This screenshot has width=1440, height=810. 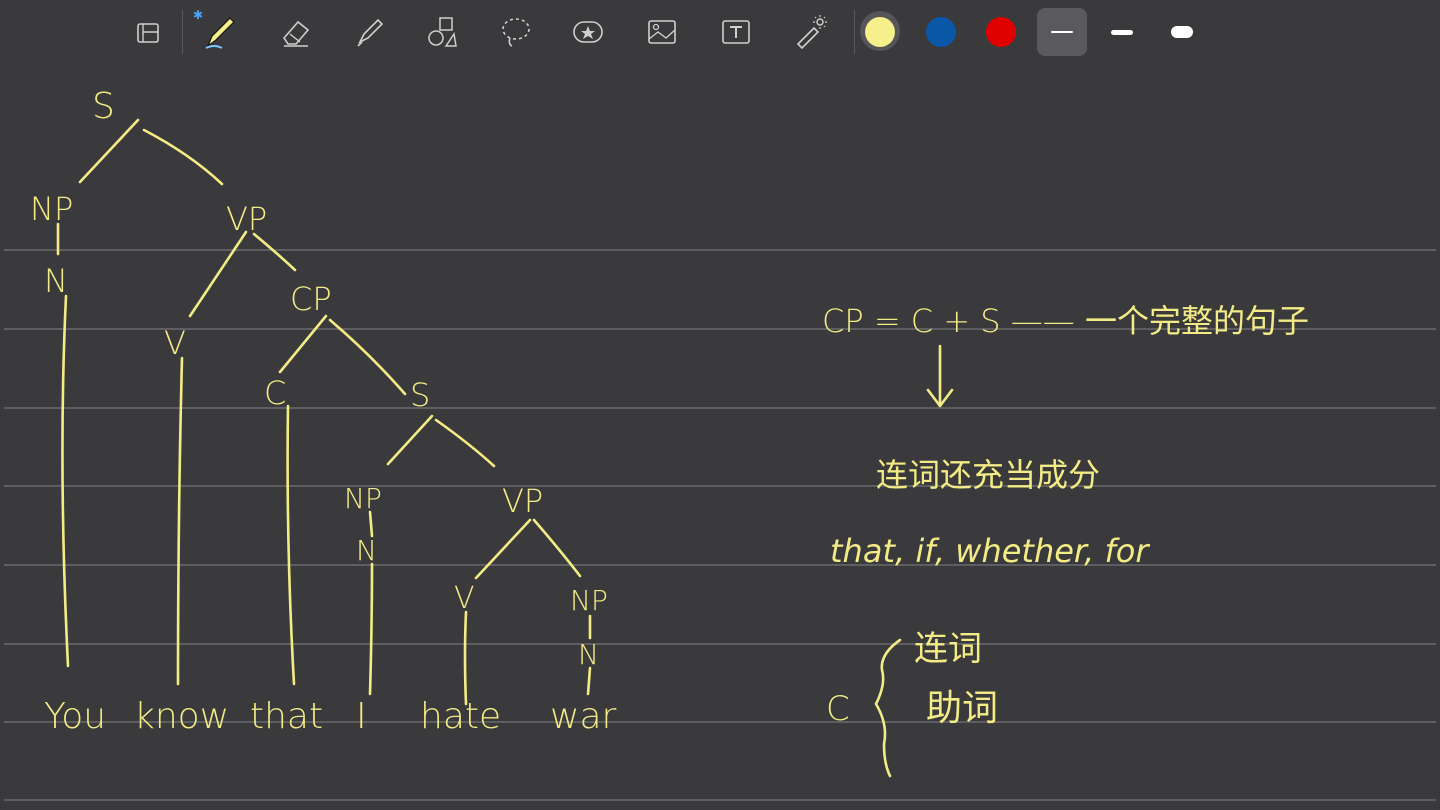 What do you see at coordinates (286, 716) in the screenshot?
I see `word-that: that` at bounding box center [286, 716].